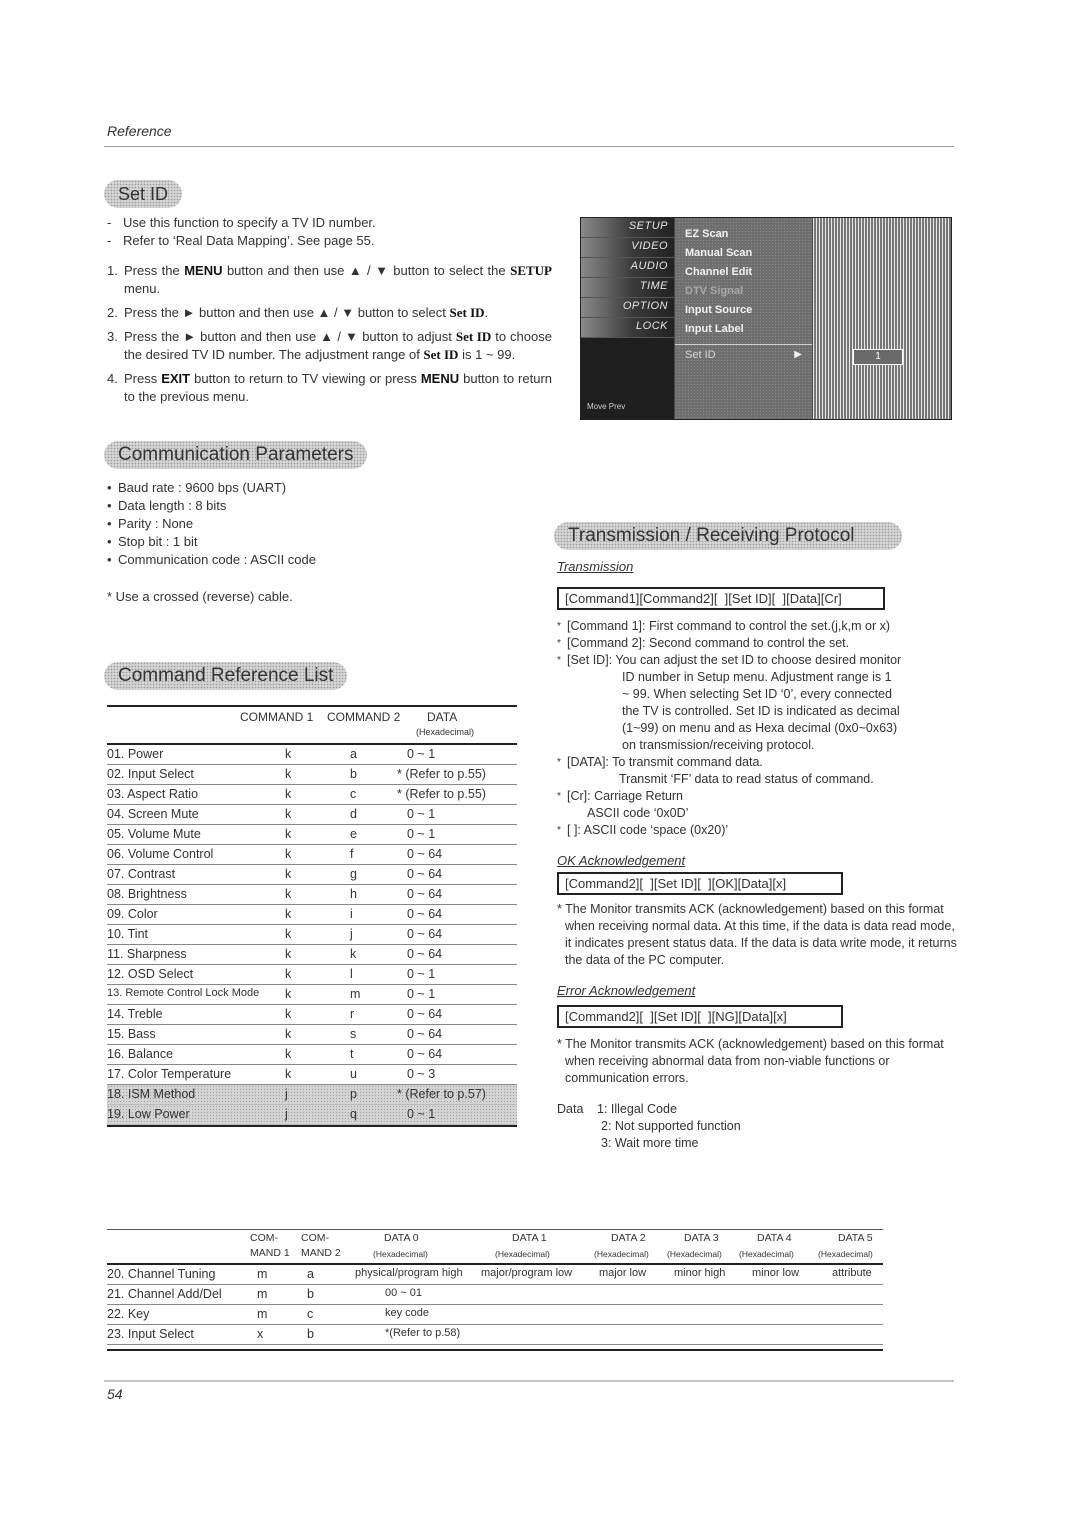  Describe the element at coordinates (353, 794) in the screenshot. I see `command-2-value: c` at that location.